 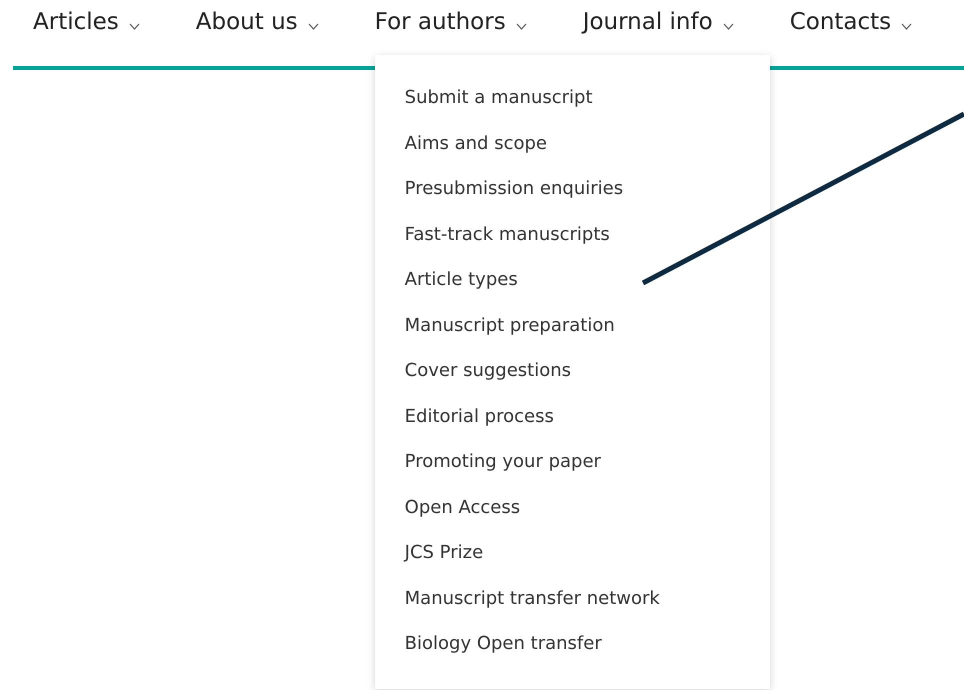 What do you see at coordinates (461, 279) in the screenshot?
I see `menu-item: Article types` at bounding box center [461, 279].